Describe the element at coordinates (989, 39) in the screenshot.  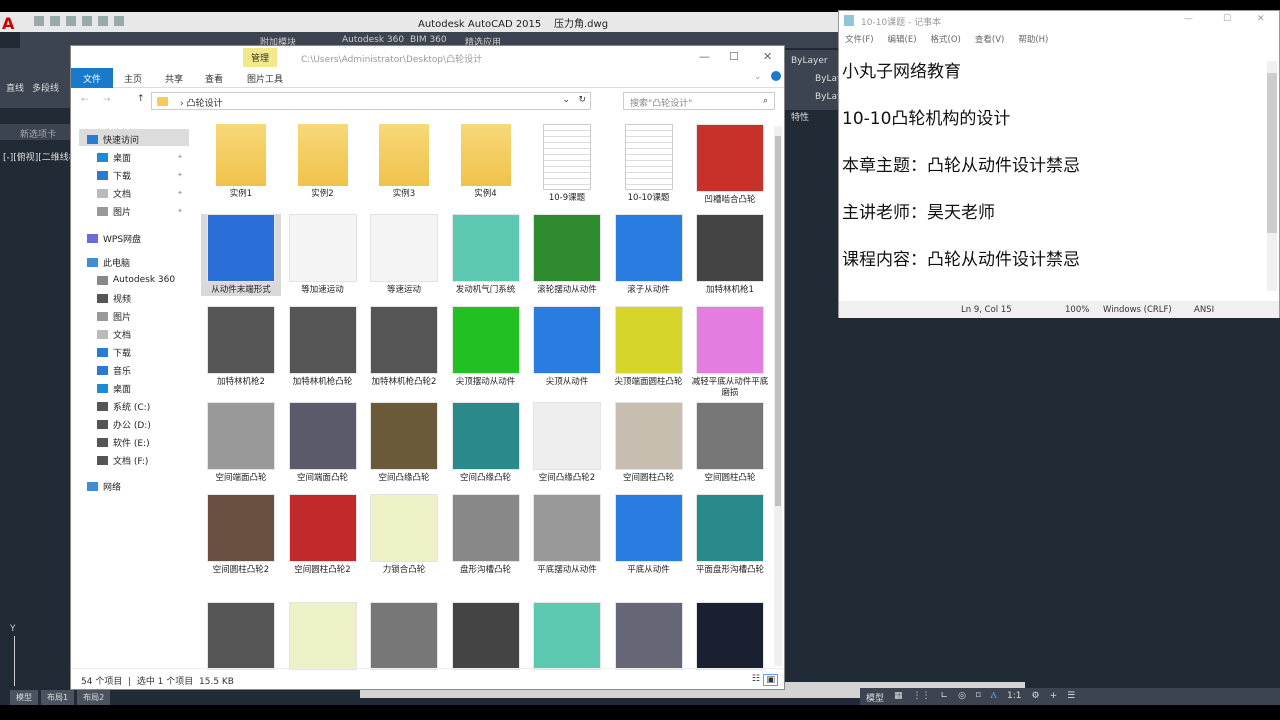
I see `menu-view: 查看(V)` at that location.